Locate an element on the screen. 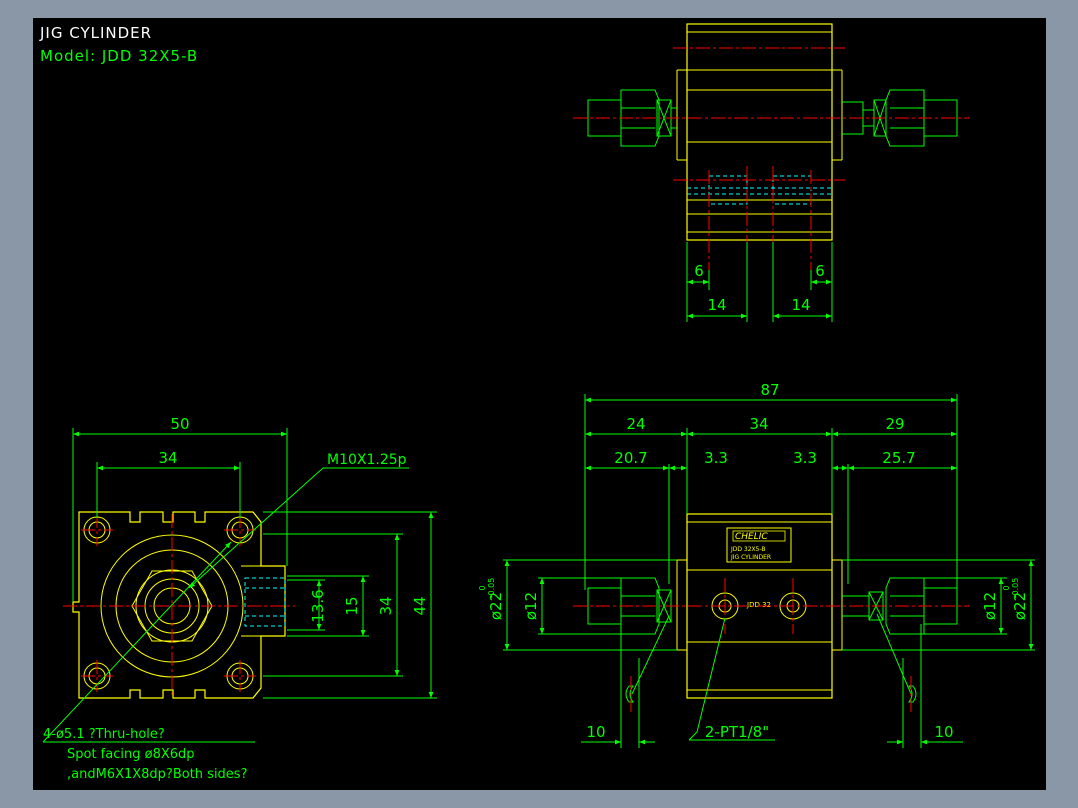 The height and width of the screenshot is (808, 1078). dim-side-44: 44 is located at coordinates (420, 605).